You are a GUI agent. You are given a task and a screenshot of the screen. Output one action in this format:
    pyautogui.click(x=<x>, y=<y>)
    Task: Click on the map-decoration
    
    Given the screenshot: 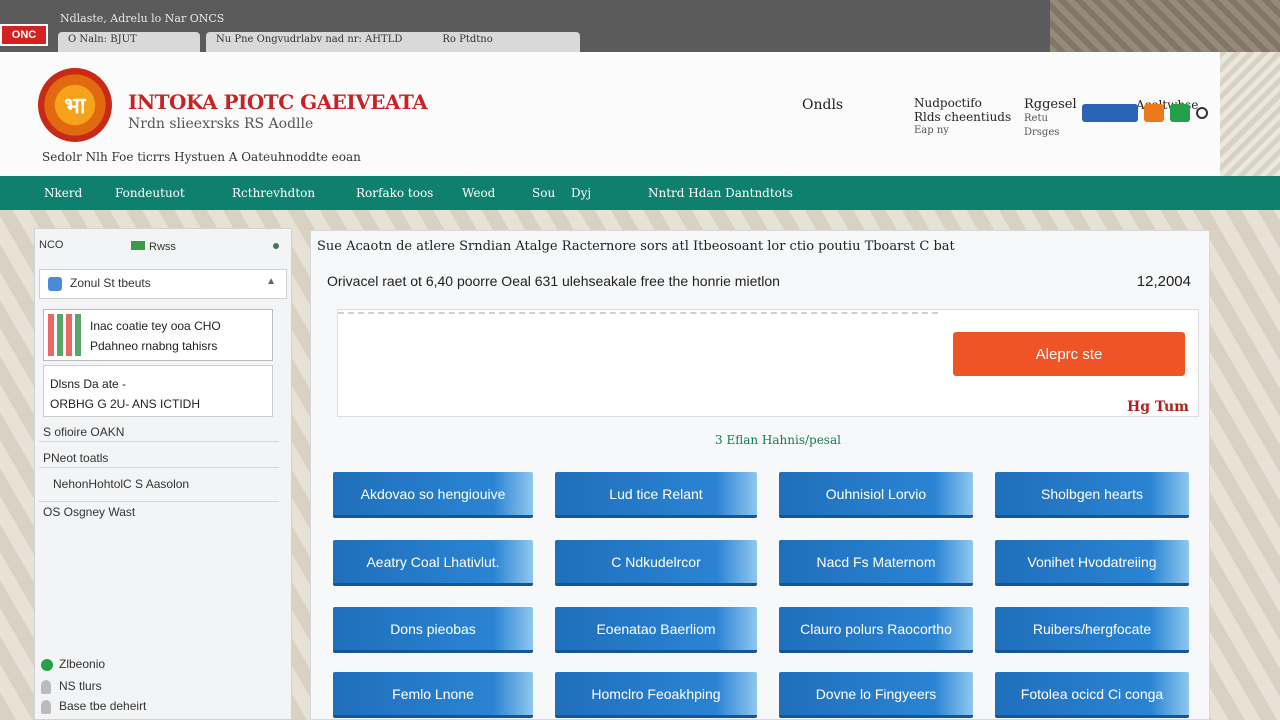 What is the action you would take?
    pyautogui.click(x=1165, y=26)
    